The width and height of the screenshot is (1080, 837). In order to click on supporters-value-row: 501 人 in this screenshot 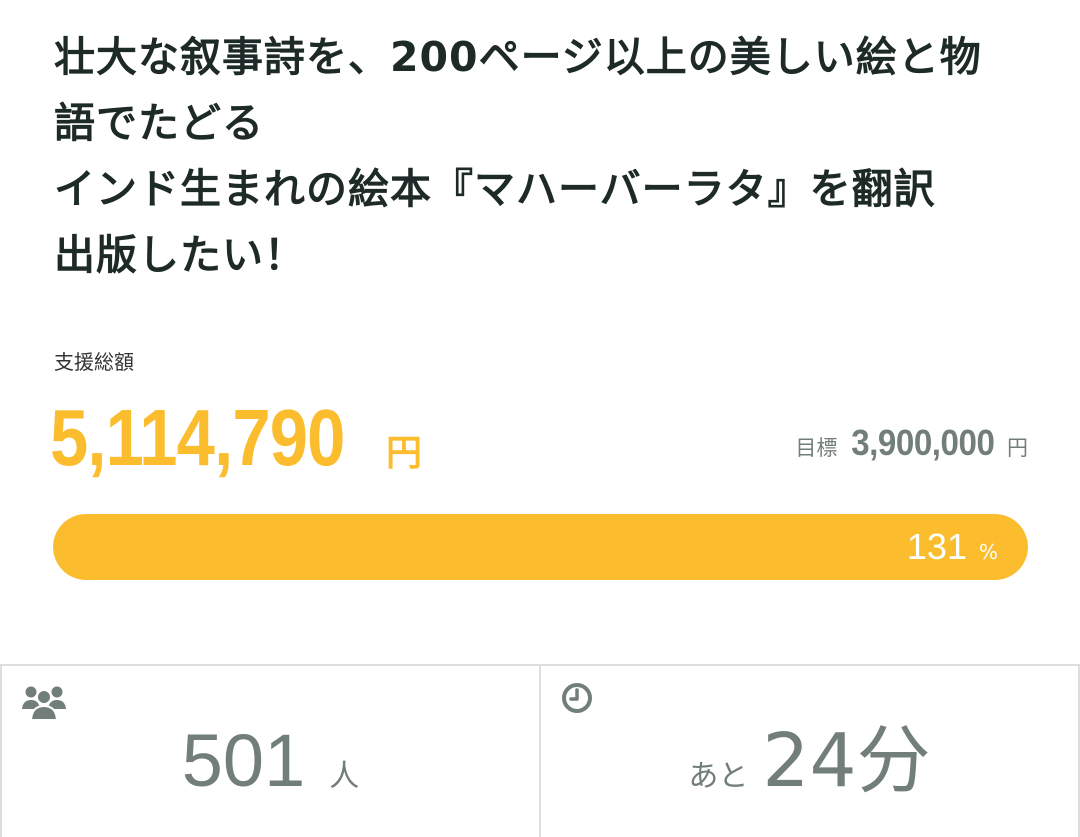, I will do `click(270, 761)`.